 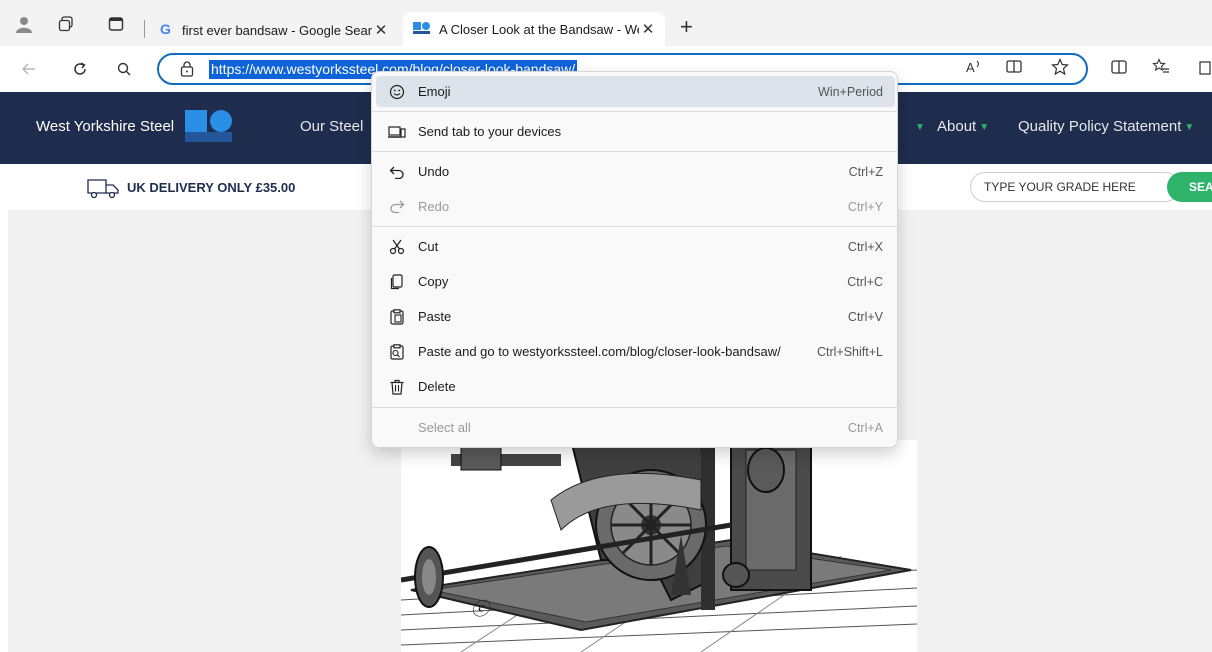 What do you see at coordinates (66, 24) in the screenshot?
I see `workspaces-icon` at bounding box center [66, 24].